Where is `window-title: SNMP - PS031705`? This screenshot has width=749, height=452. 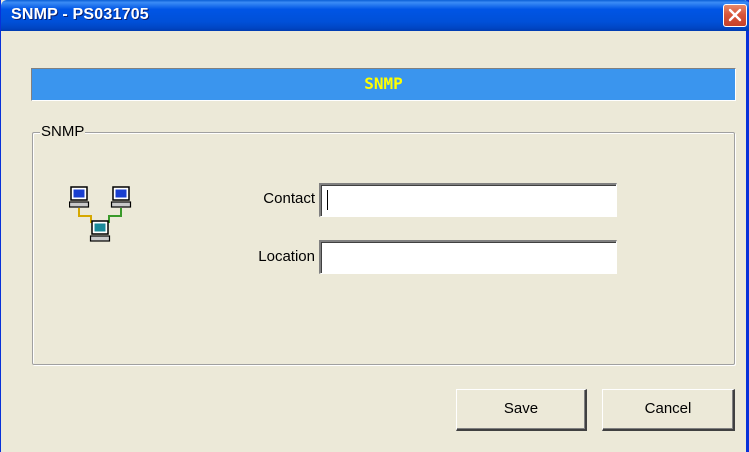 window-title: SNMP - PS031705 is located at coordinates (80, 14).